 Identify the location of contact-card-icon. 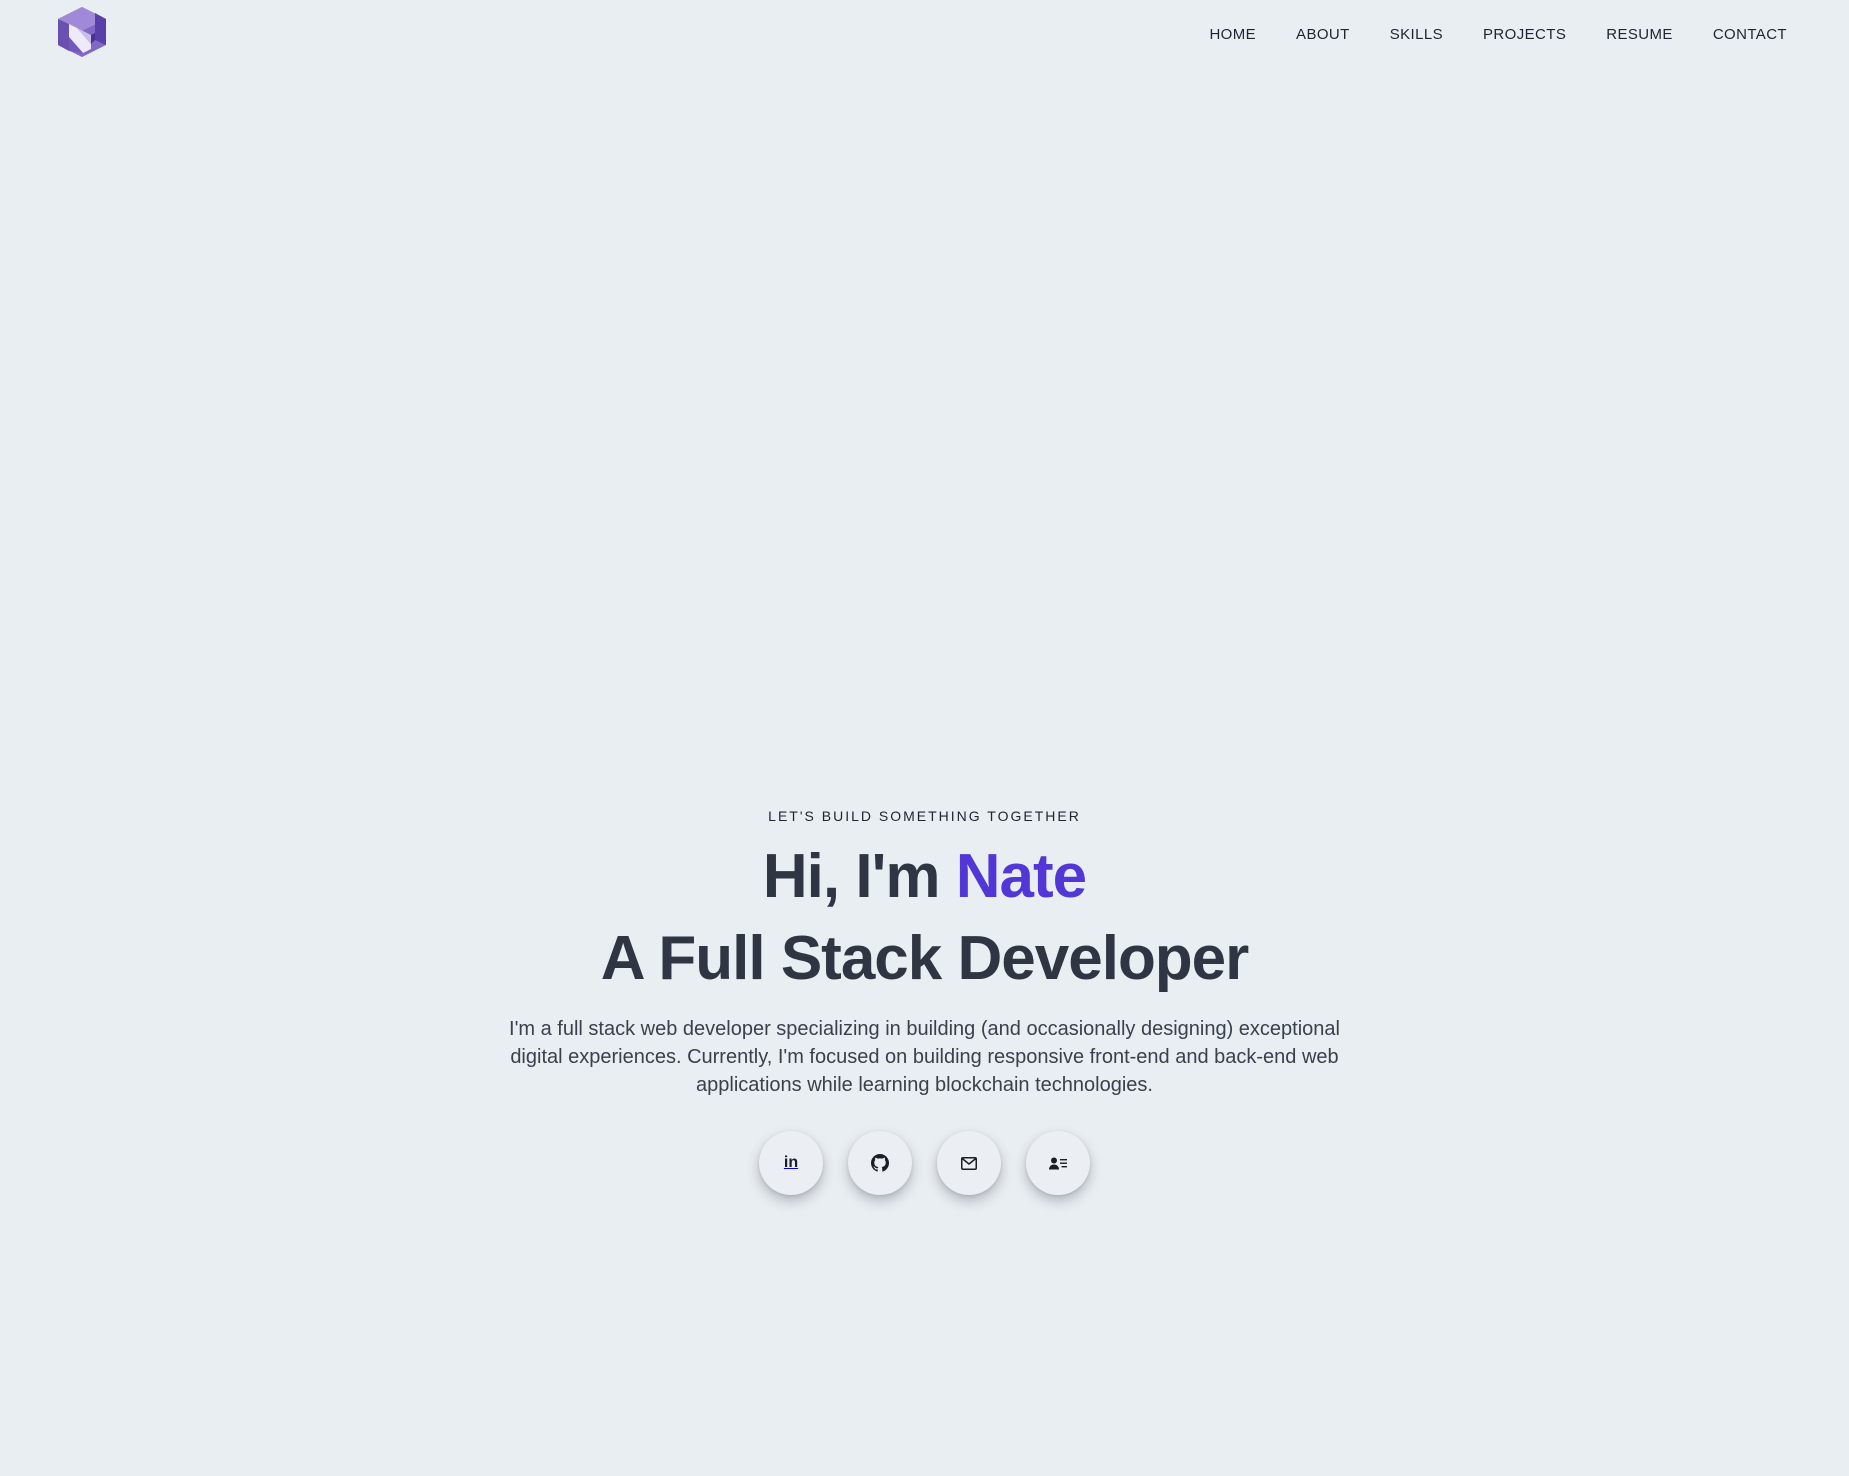
(1058, 1163).